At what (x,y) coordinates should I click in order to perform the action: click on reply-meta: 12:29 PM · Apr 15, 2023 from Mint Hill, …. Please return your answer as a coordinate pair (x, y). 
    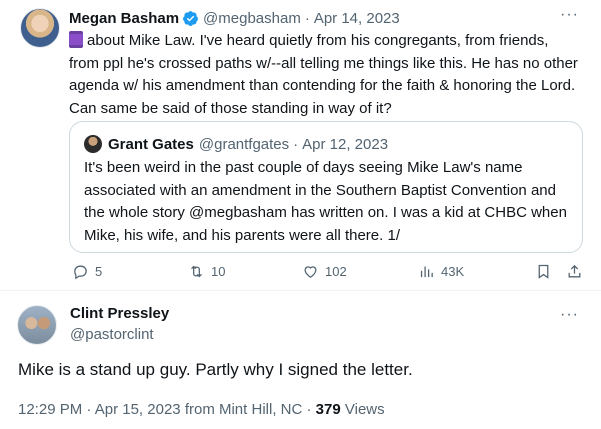
    Looking at the image, I should click on (201, 409).